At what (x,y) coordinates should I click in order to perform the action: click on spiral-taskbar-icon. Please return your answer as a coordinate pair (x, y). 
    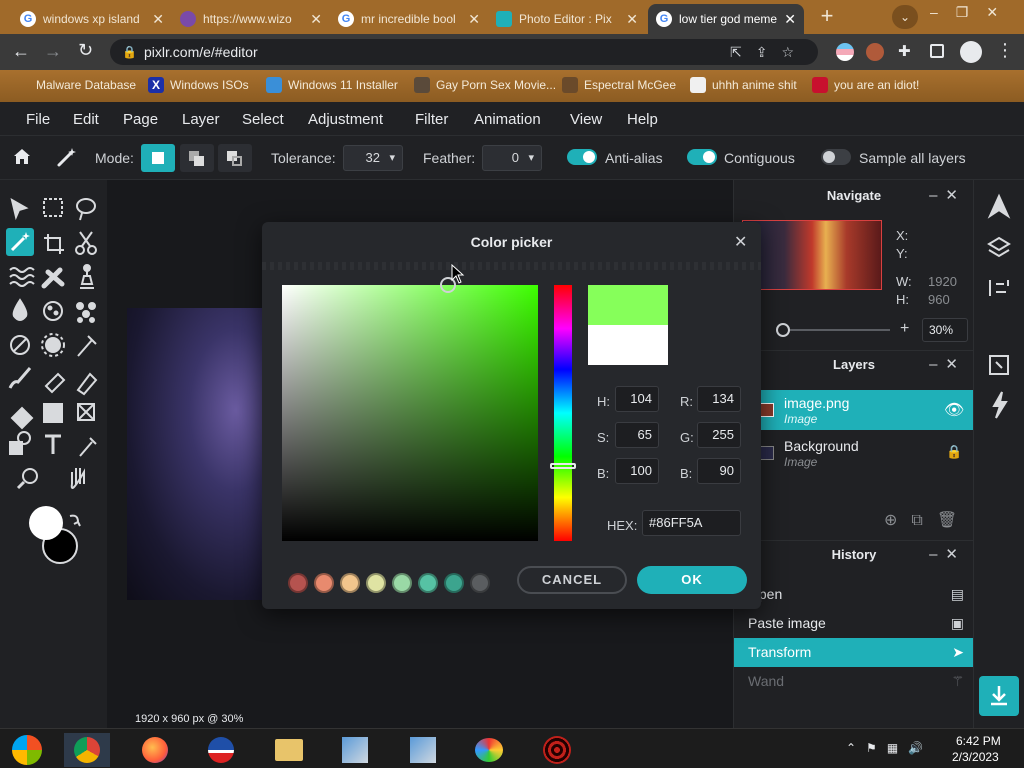
    Looking at the image, I should click on (557, 750).